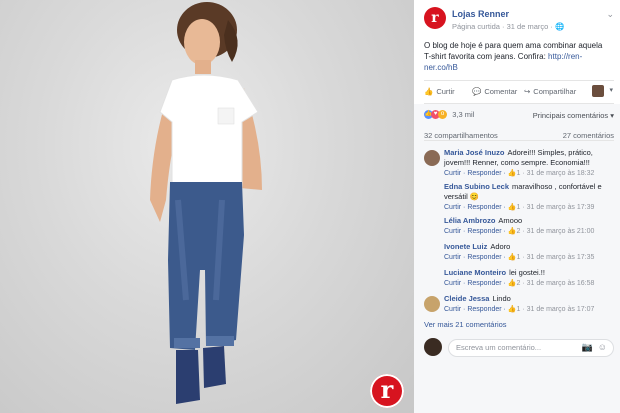 This screenshot has height=413, width=620. What do you see at coordinates (477, 91) in the screenshot?
I see `speech-bubble-icon: 💬` at bounding box center [477, 91].